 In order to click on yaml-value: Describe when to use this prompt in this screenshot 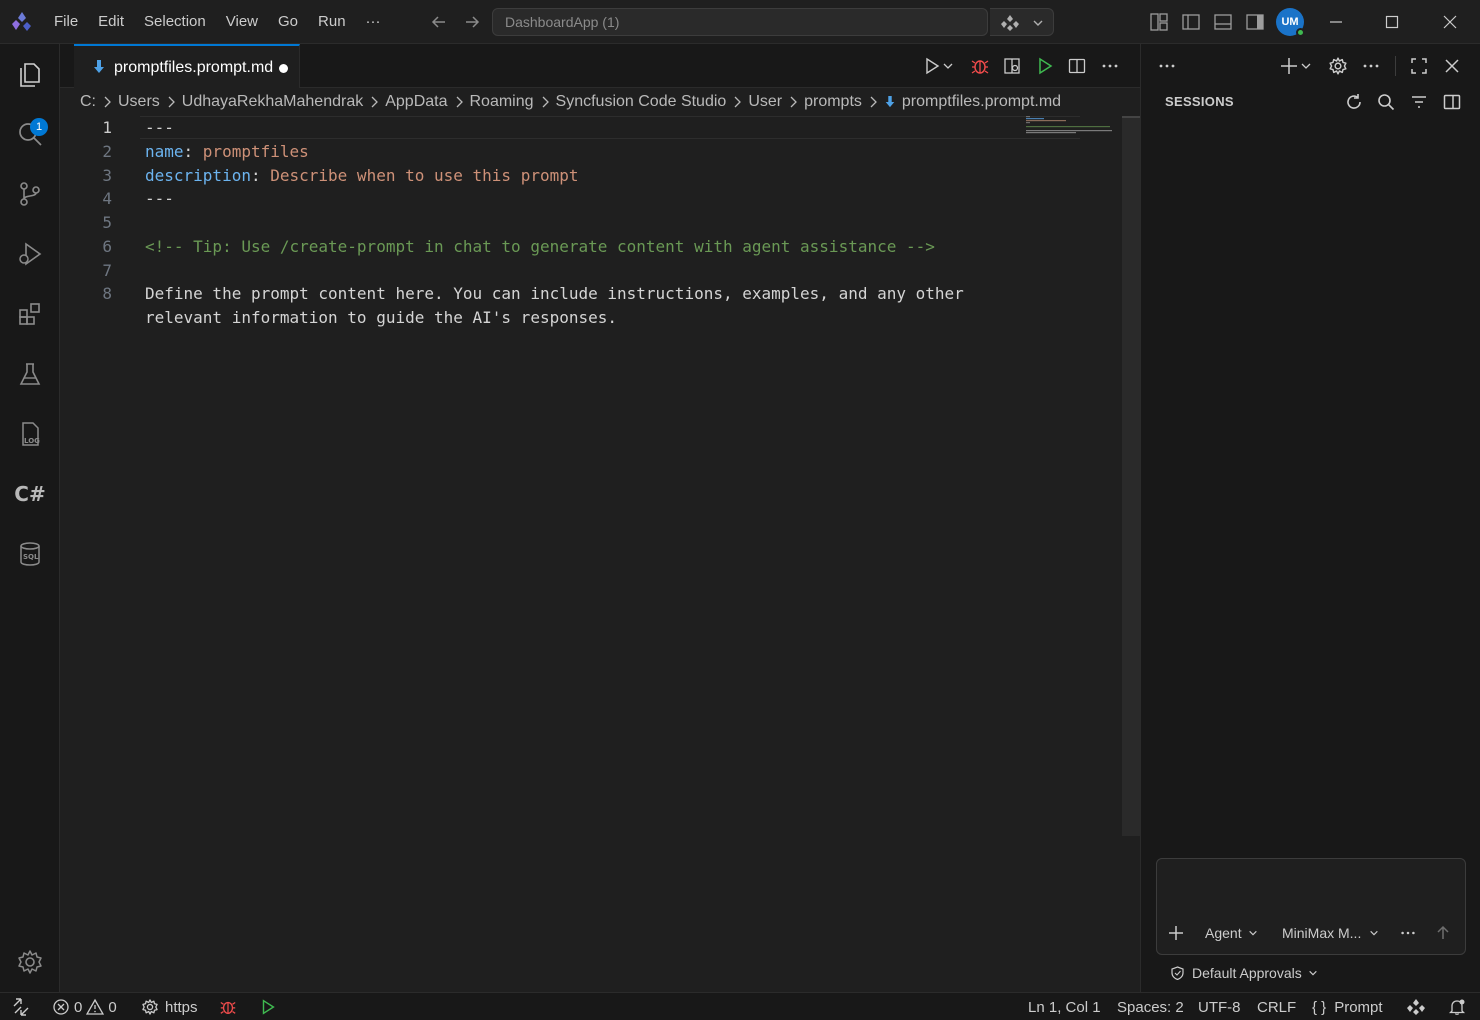, I will do `click(424, 175)`.